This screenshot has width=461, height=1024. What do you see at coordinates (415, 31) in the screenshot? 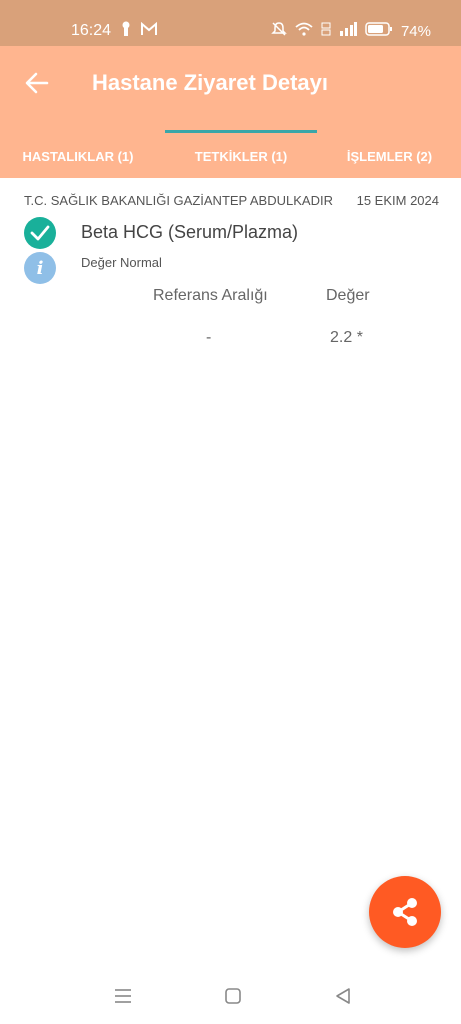
I see `battery-percent: 74%` at bounding box center [415, 31].